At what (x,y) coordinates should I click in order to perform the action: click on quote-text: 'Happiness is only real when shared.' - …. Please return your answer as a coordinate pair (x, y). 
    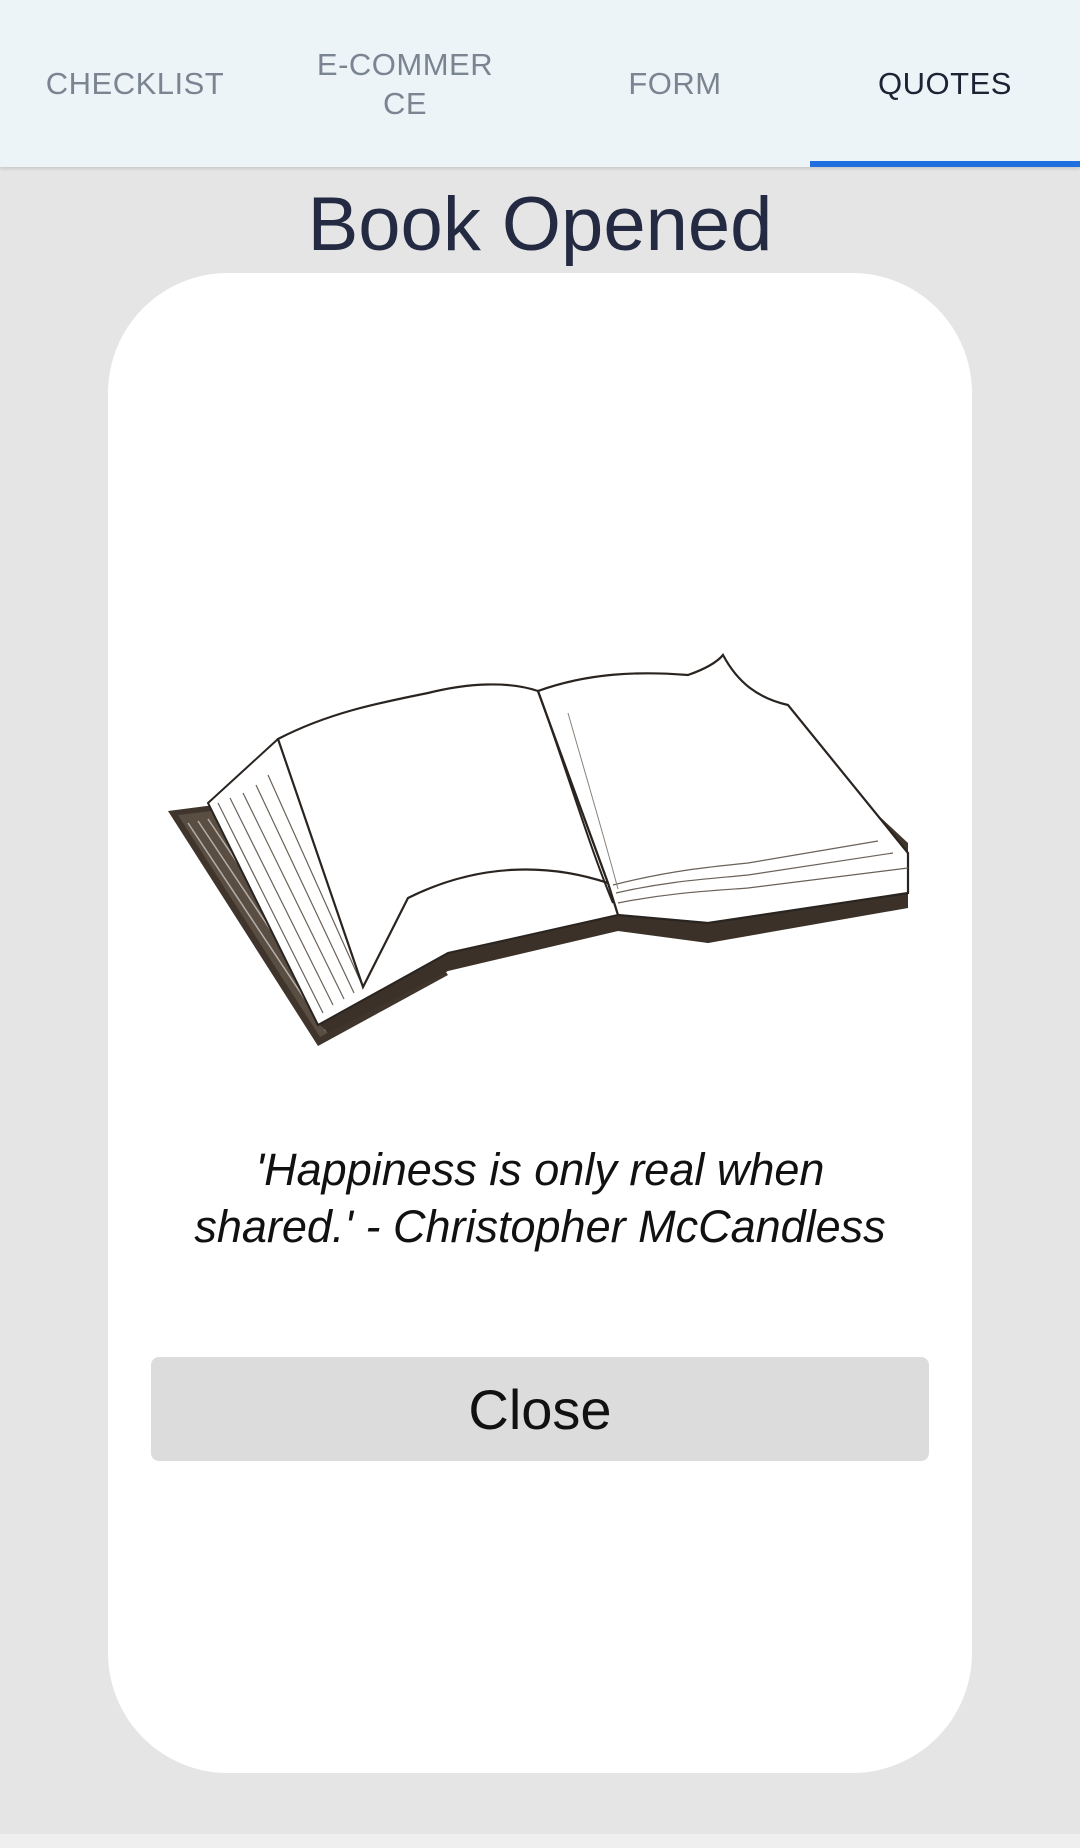
    Looking at the image, I should click on (540, 1198).